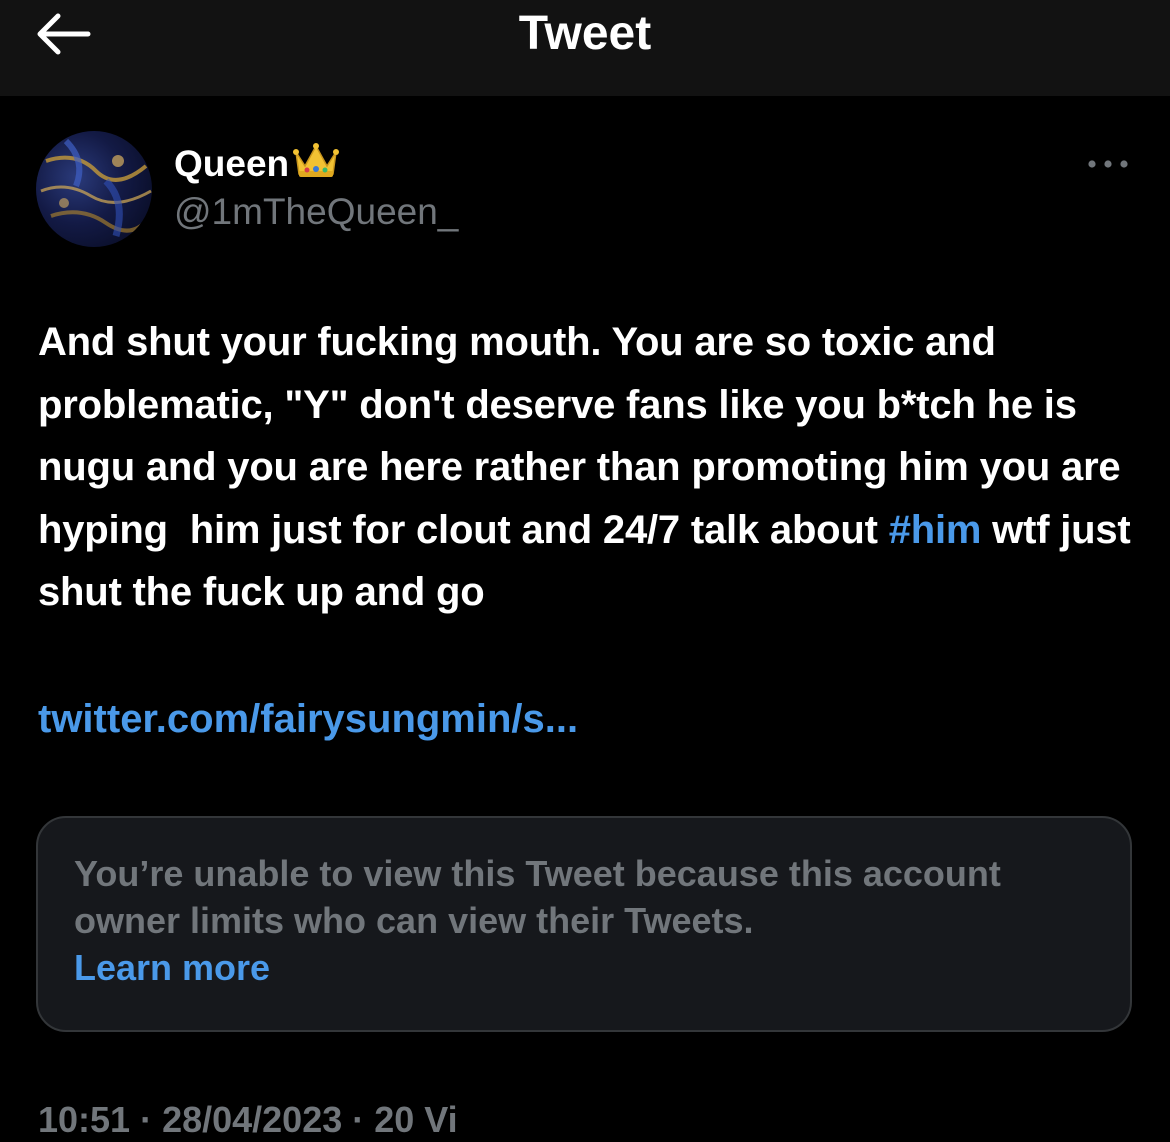  What do you see at coordinates (316, 212) in the screenshot?
I see `author-handle: @1mTheQueen_` at bounding box center [316, 212].